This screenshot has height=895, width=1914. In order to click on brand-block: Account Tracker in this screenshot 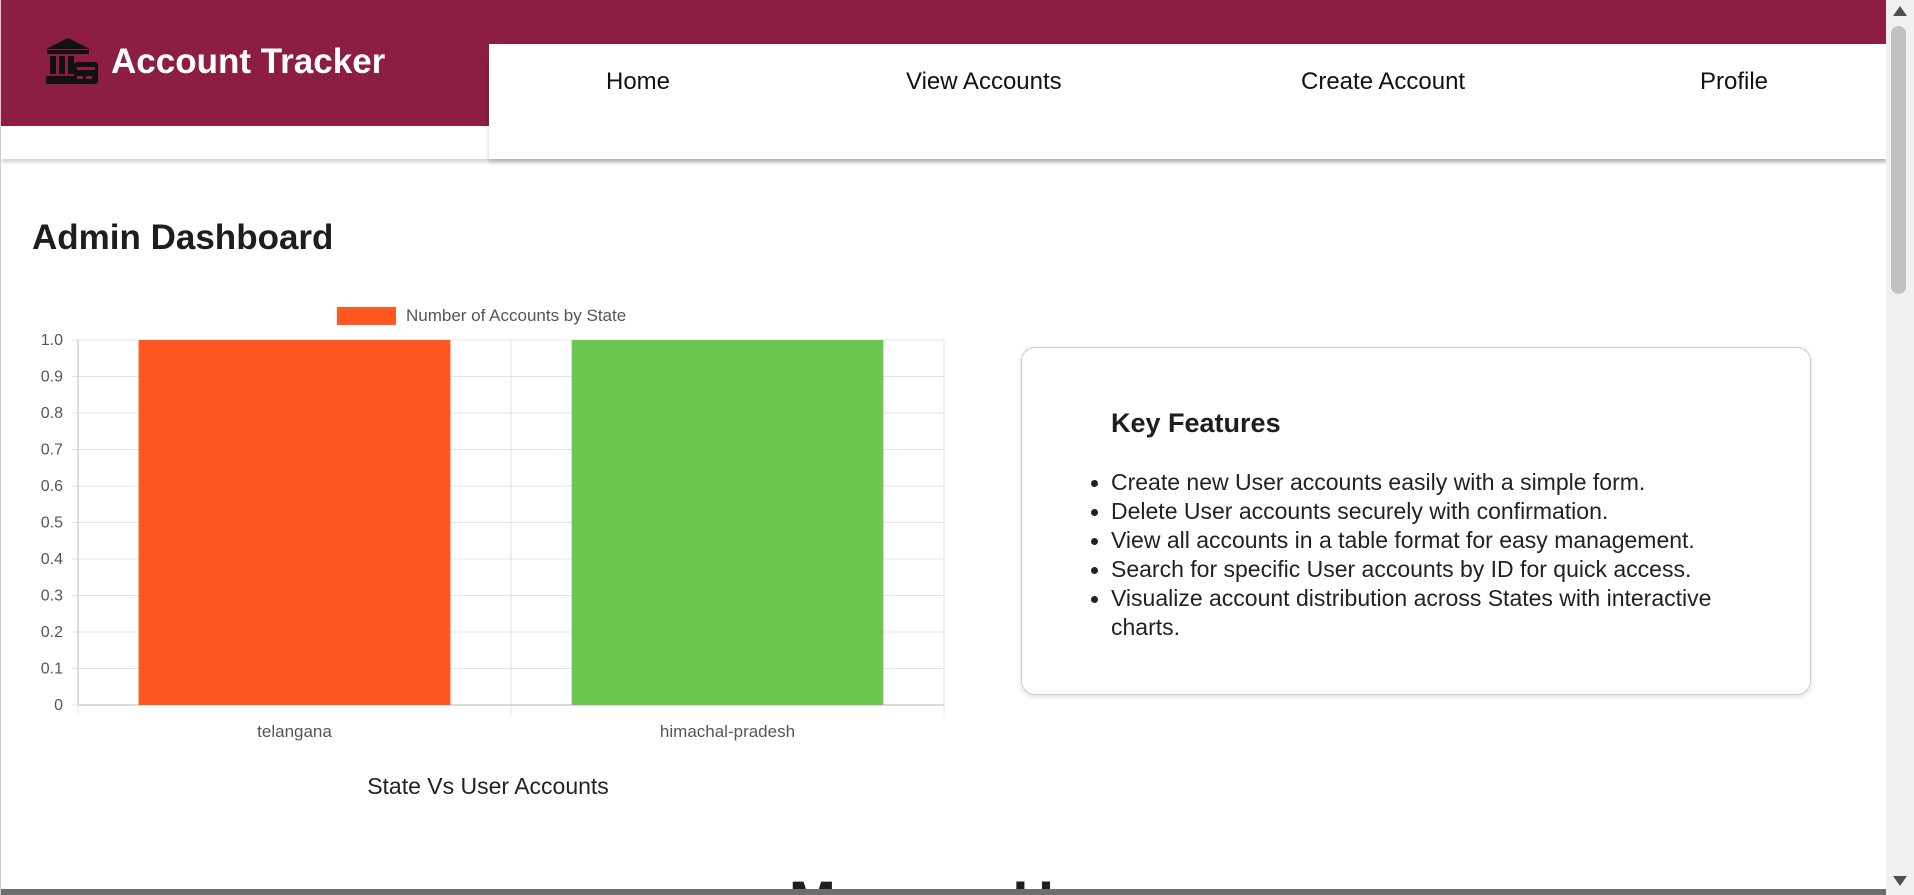, I will do `click(245, 63)`.